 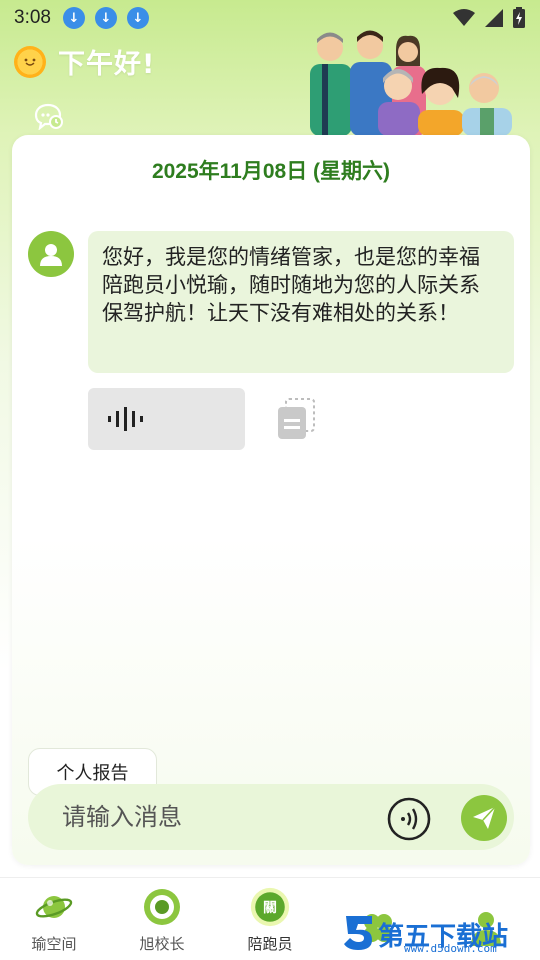 I want to click on send-icon, so click(x=484, y=817).